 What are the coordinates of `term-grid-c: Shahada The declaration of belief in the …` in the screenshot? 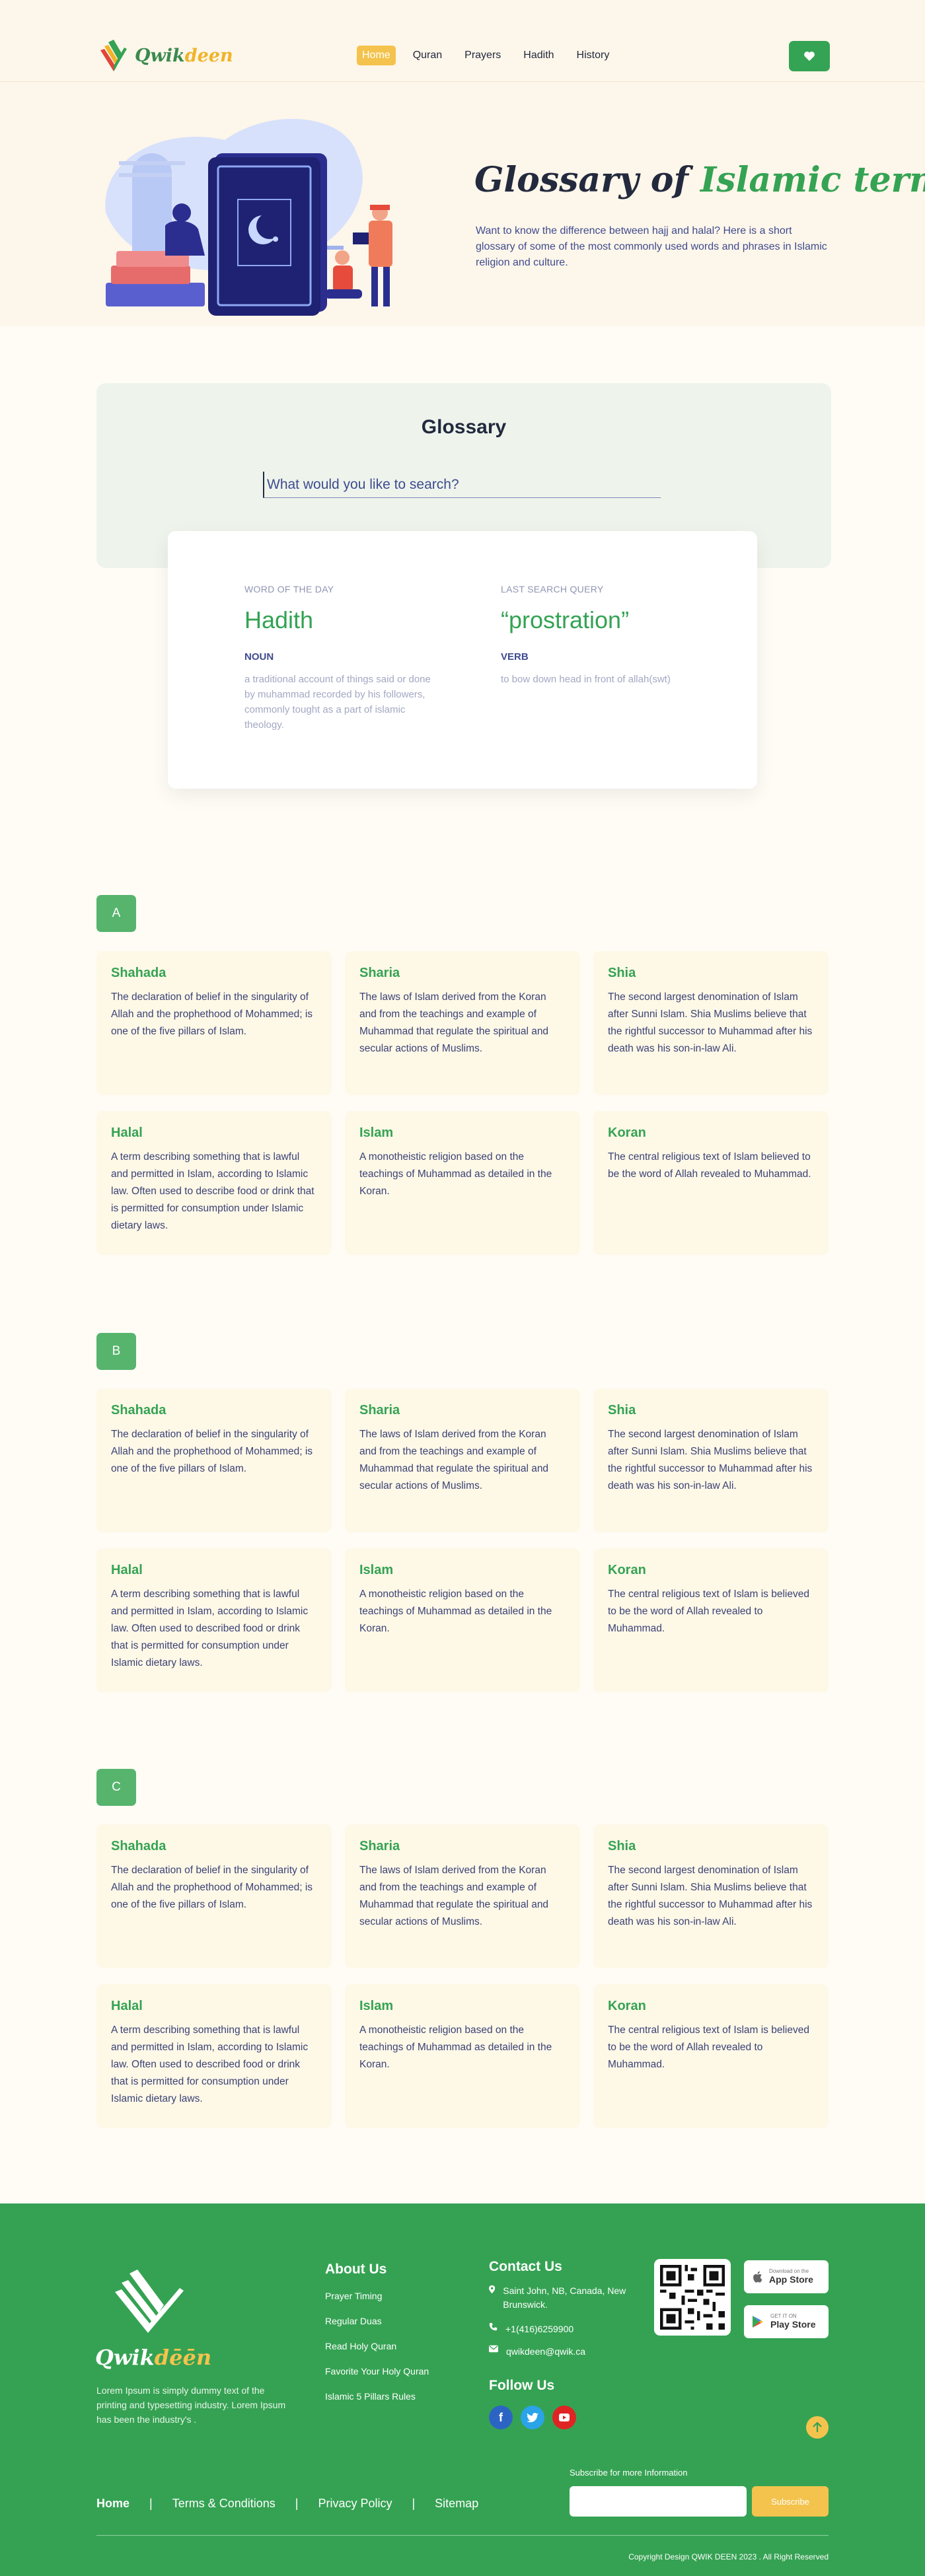 It's located at (462, 1976).